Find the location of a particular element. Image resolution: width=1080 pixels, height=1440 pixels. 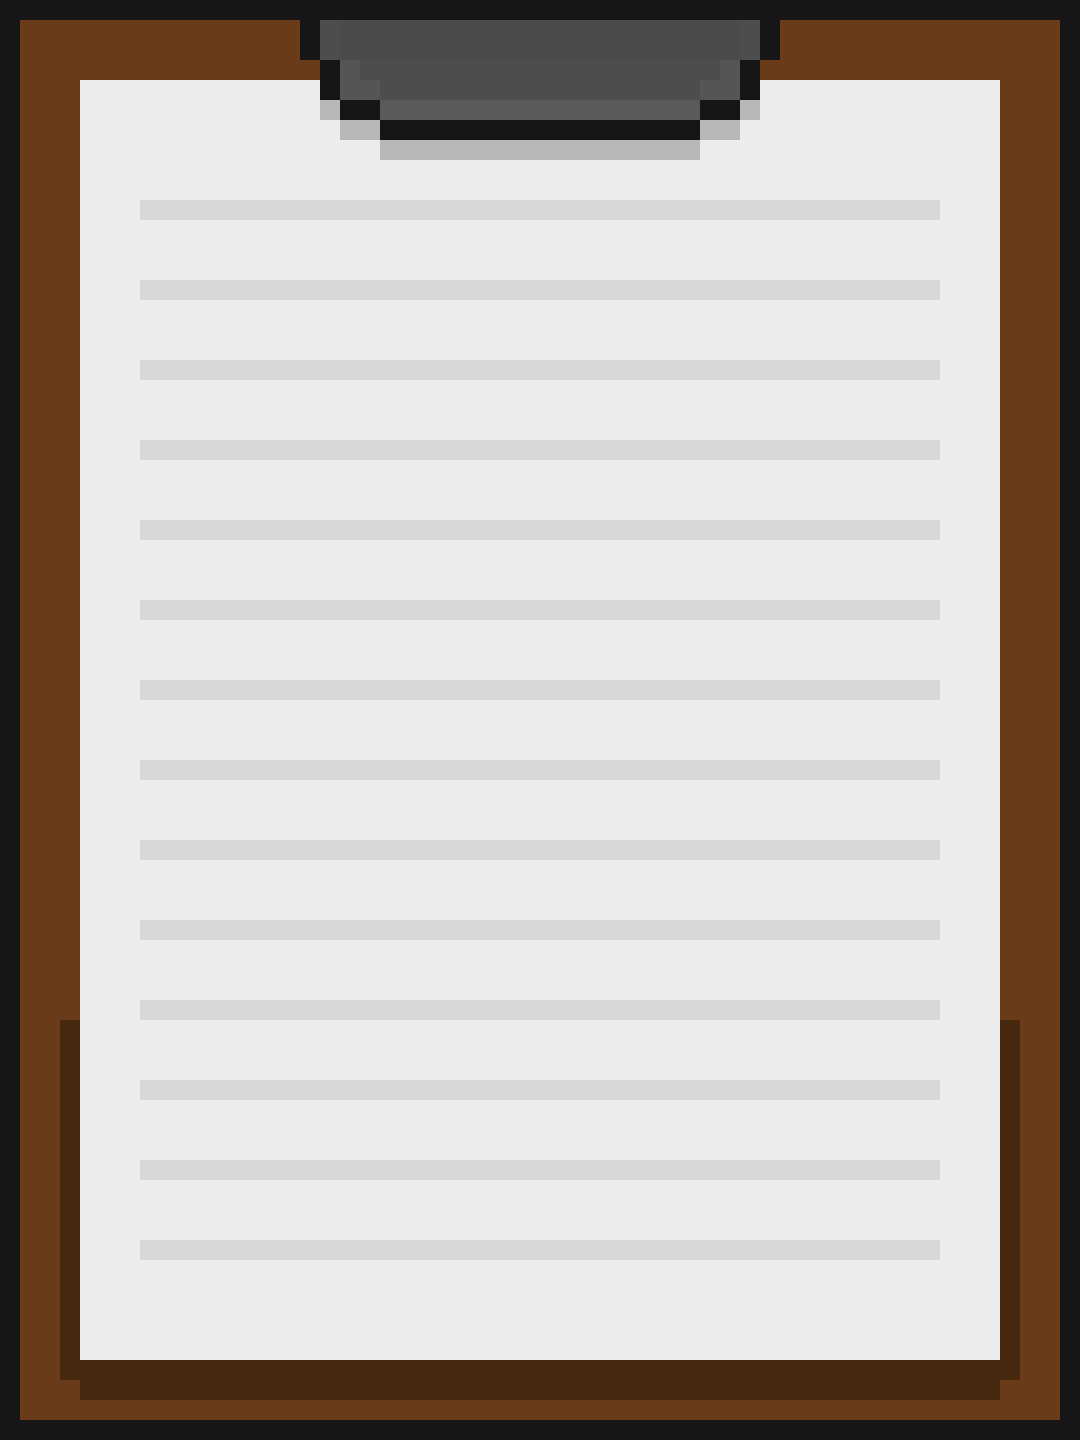

clip-side-right-shade is located at coordinates (730, 70).